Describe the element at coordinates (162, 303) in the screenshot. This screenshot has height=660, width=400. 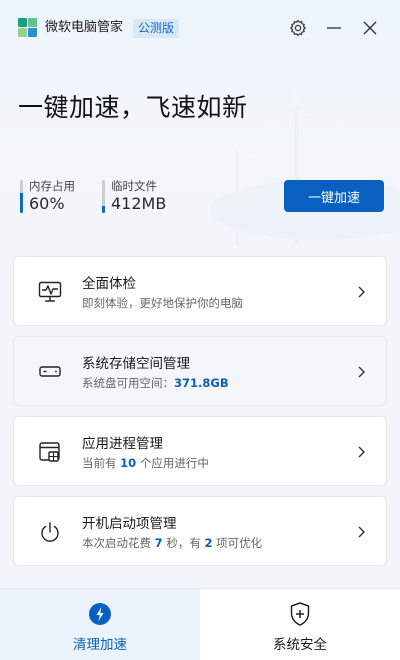
I see `card-description: 即刻体验，更好地保护你的电脑` at that location.